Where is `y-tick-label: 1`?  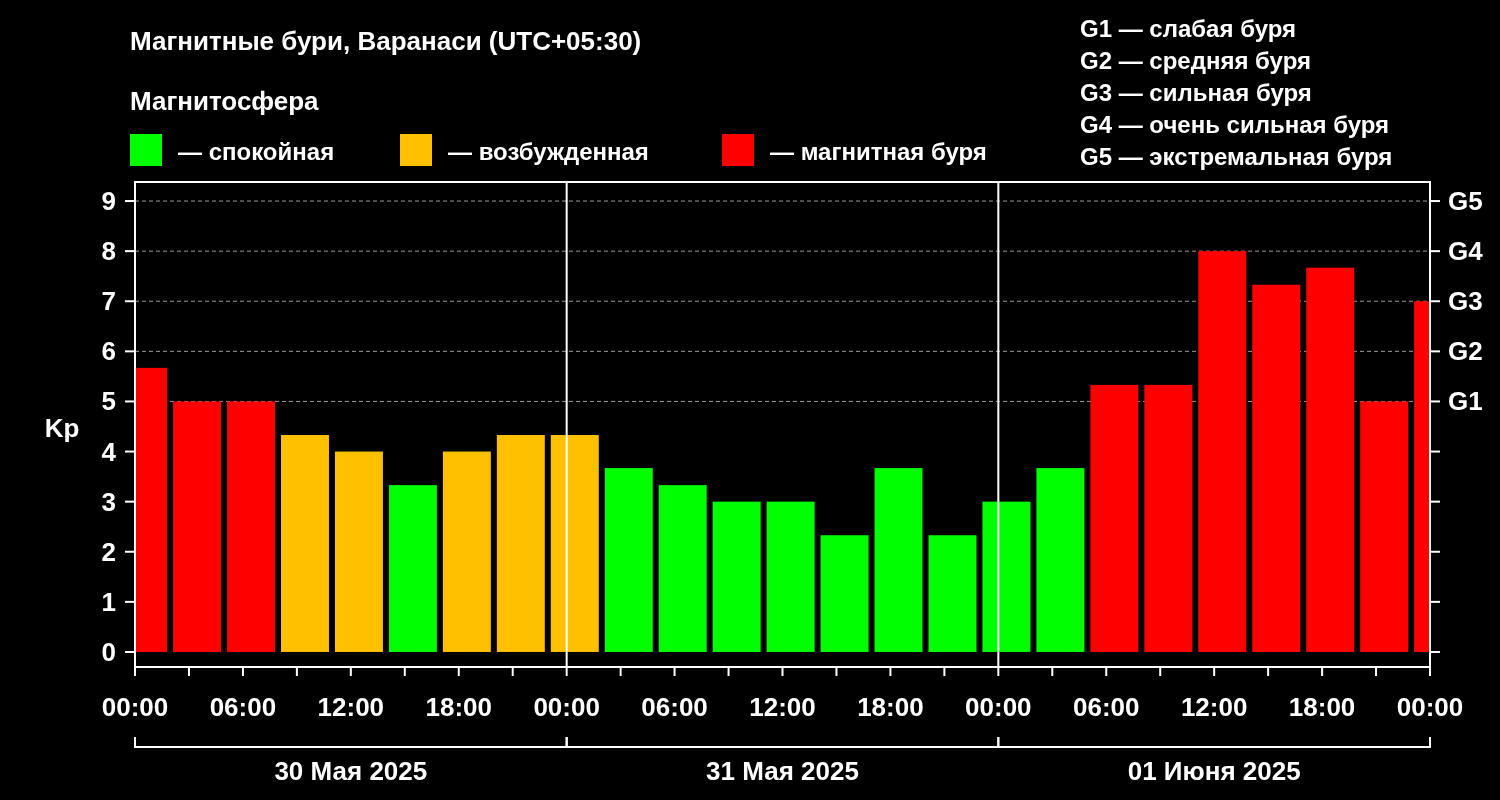
y-tick-label: 1 is located at coordinates (108, 601).